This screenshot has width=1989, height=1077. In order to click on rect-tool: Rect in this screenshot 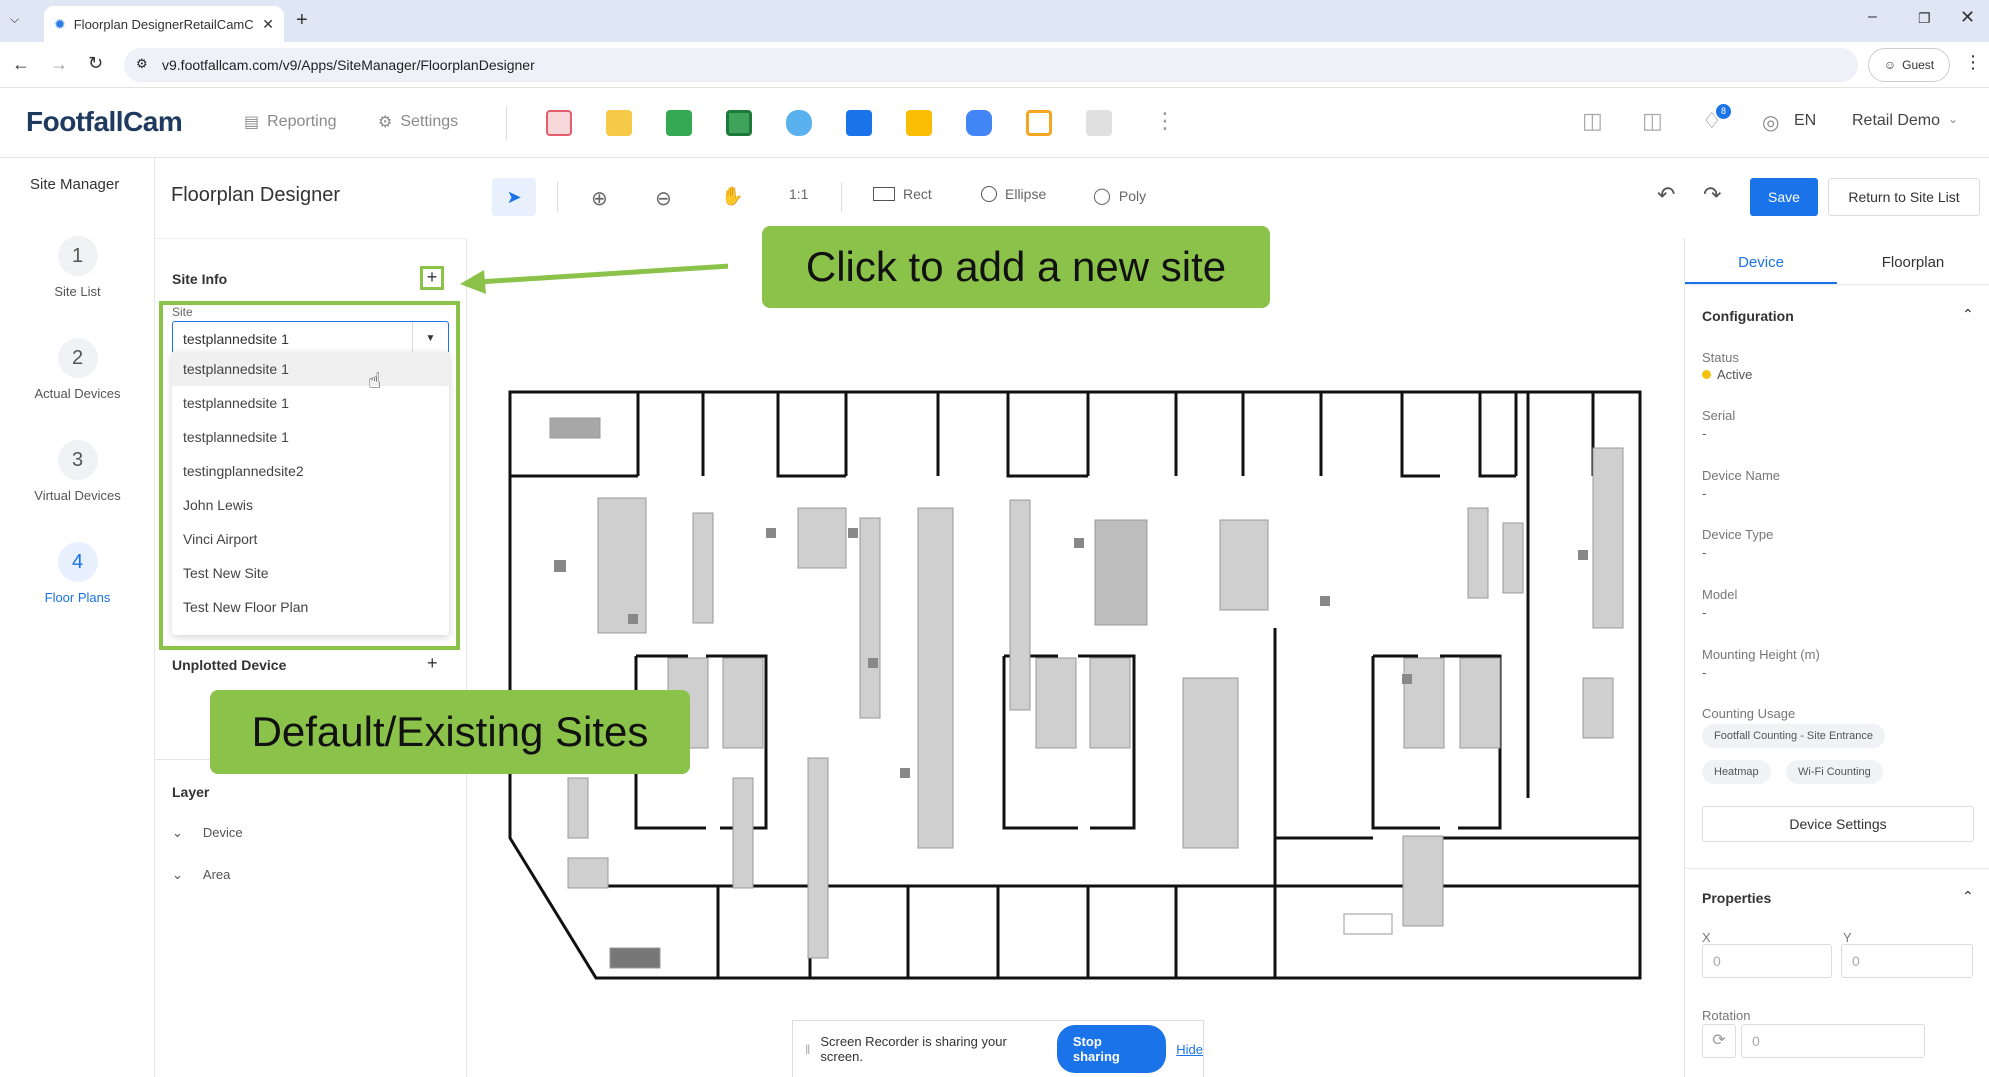, I will do `click(902, 194)`.